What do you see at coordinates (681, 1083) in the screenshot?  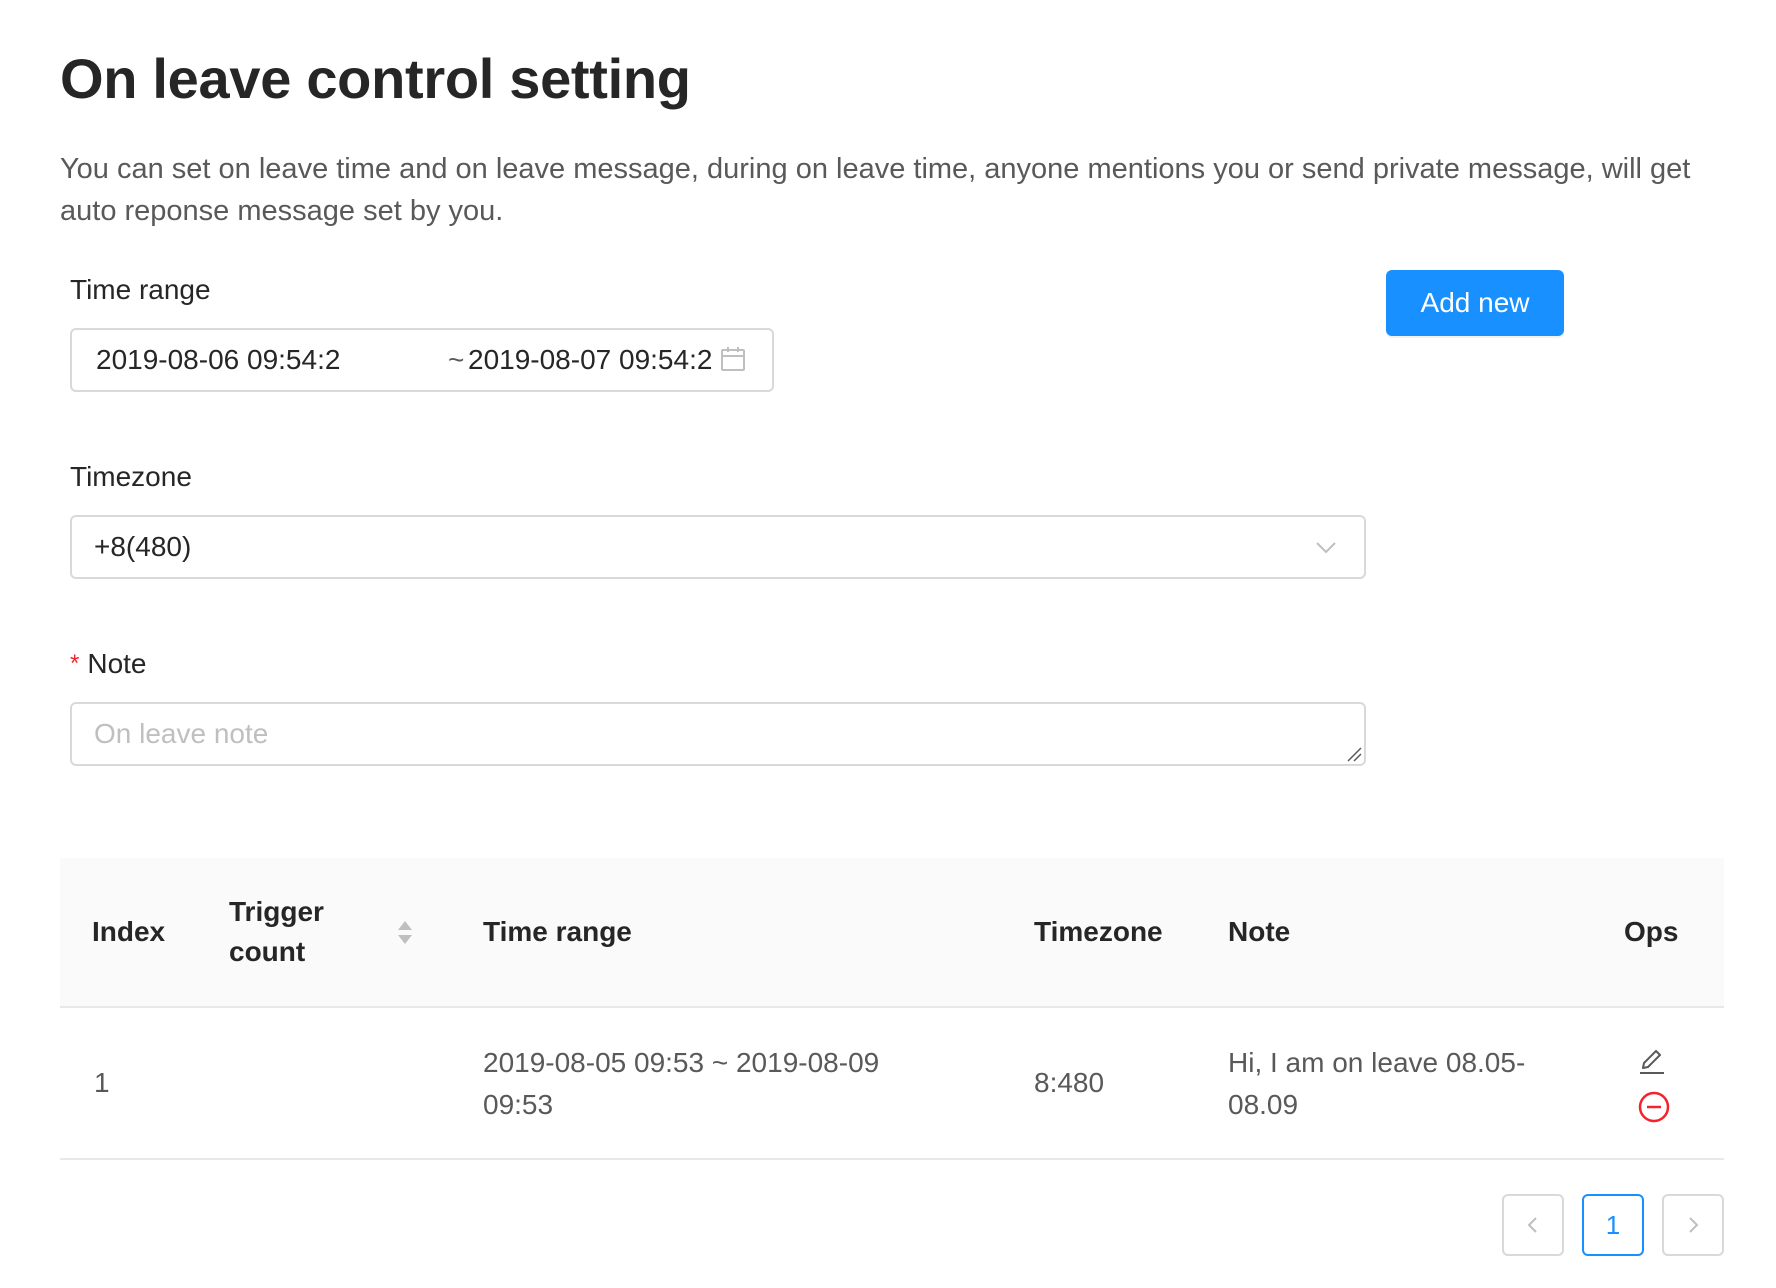 I see `row-time-range: 2019-08-05 09:53 ~ 2019-08-09 09:53` at bounding box center [681, 1083].